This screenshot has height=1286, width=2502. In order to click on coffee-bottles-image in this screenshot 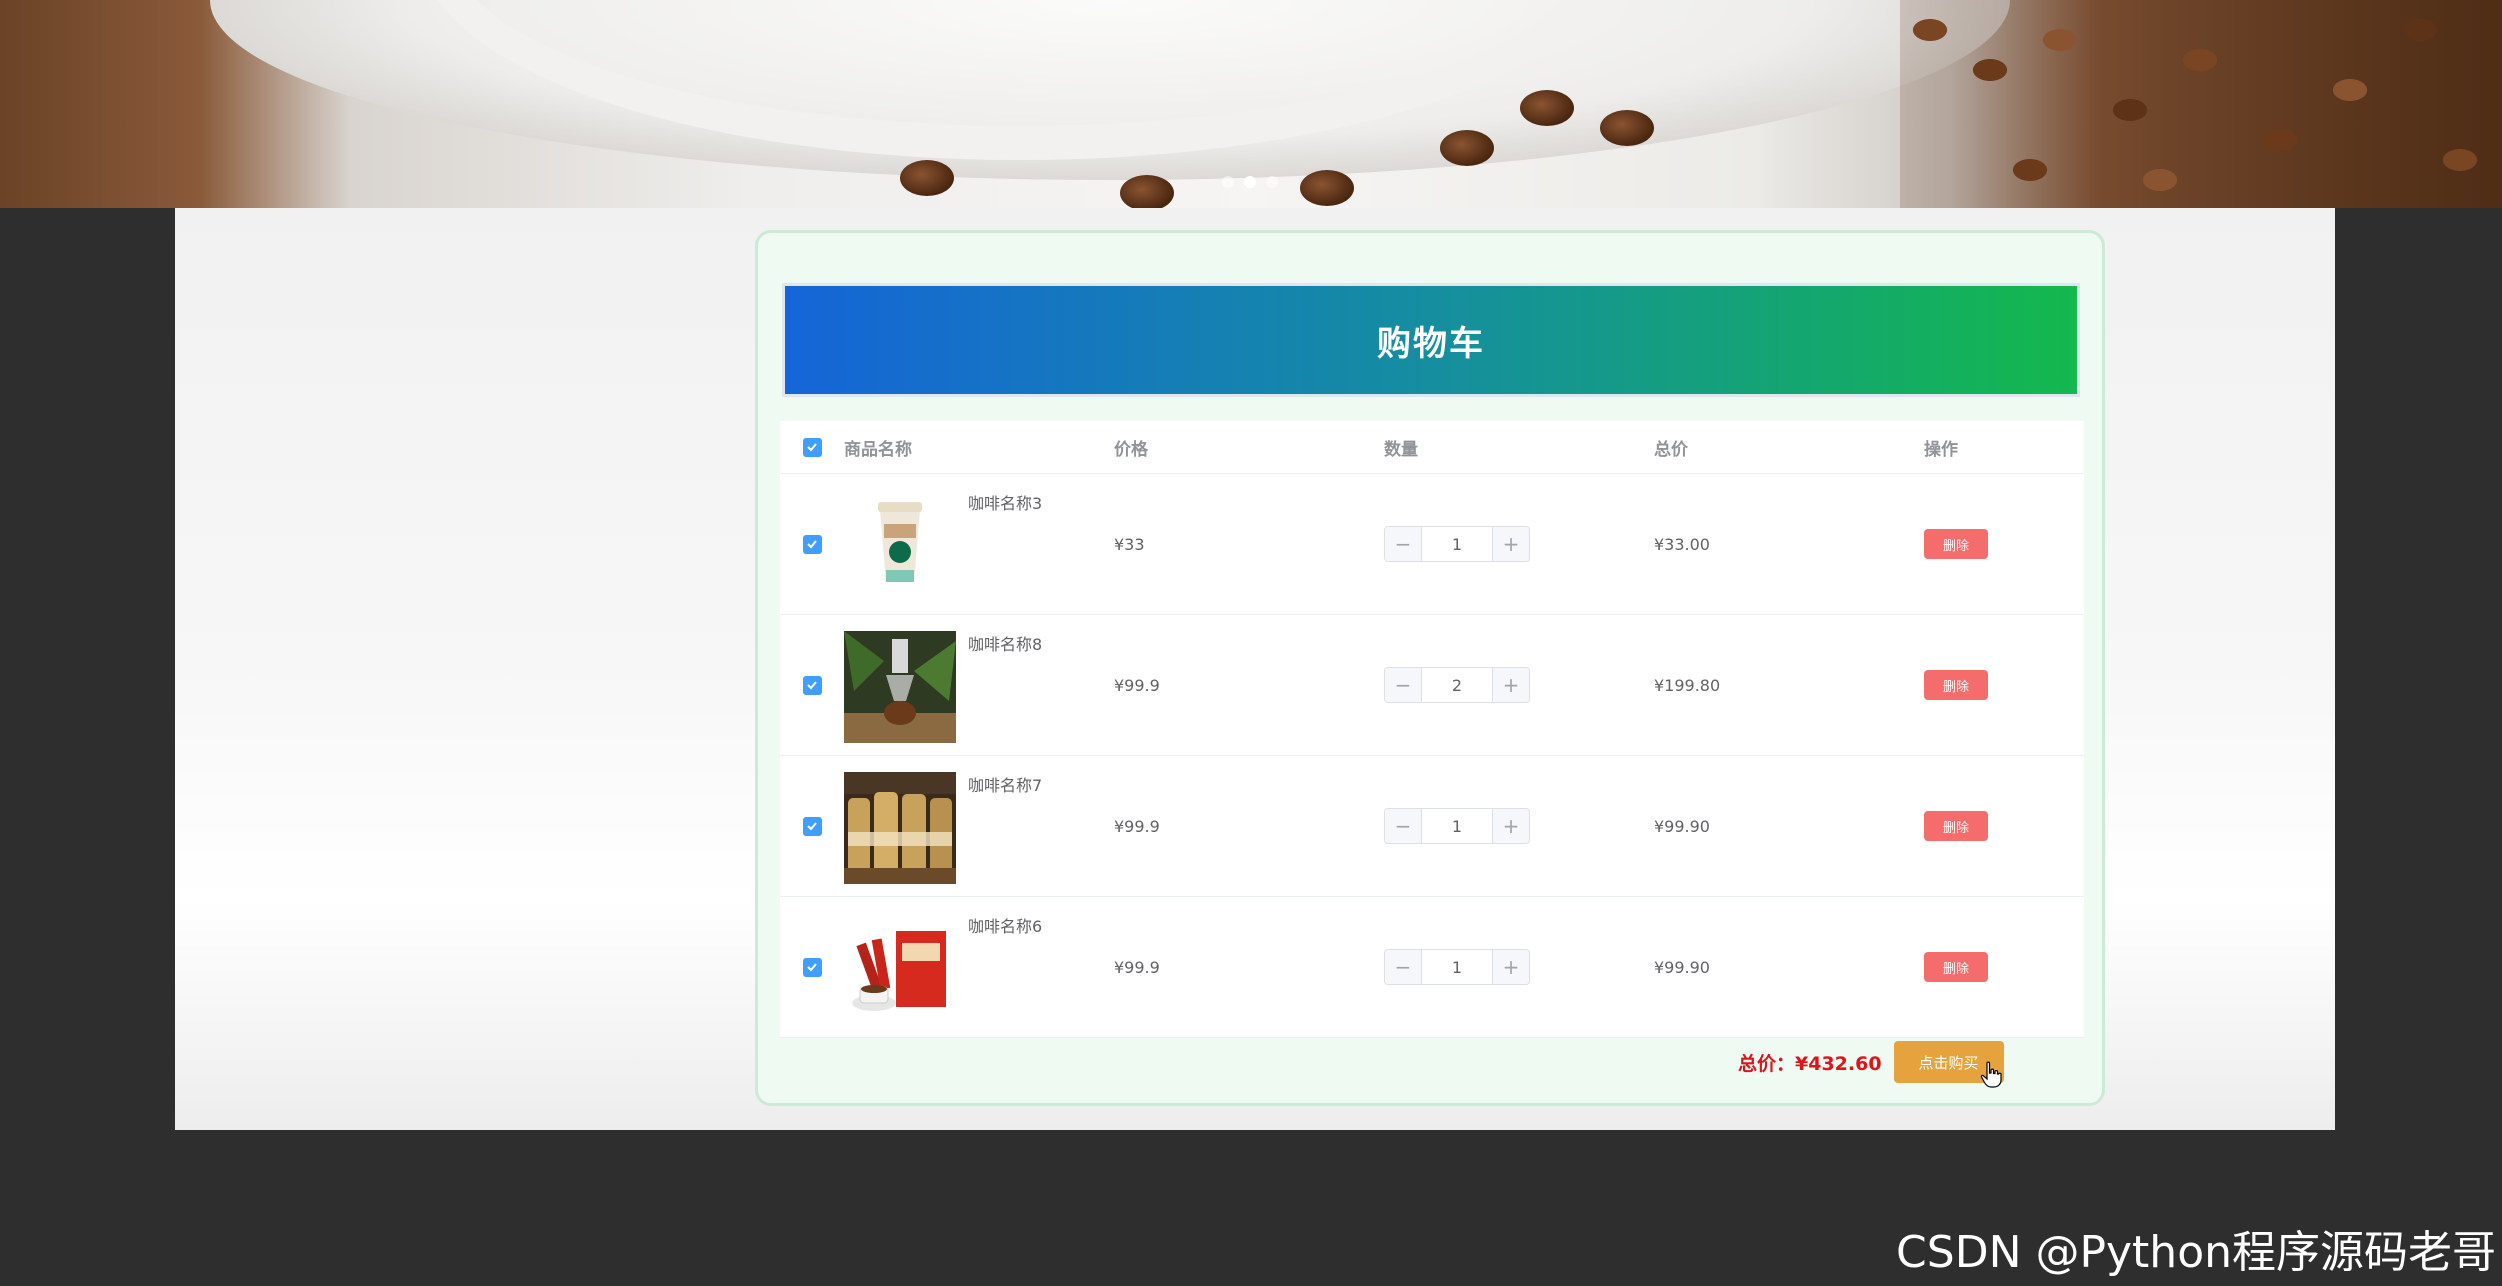, I will do `click(900, 828)`.